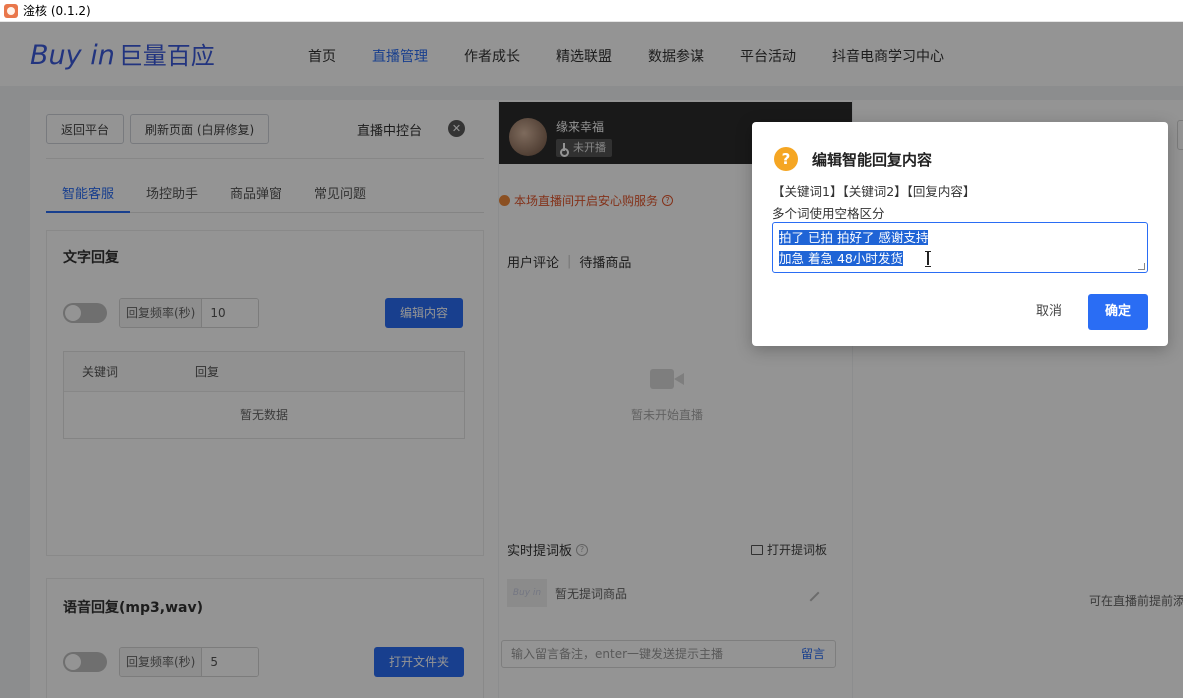 The width and height of the screenshot is (1183, 698). What do you see at coordinates (1141, 266) in the screenshot?
I see `resize-handle` at bounding box center [1141, 266].